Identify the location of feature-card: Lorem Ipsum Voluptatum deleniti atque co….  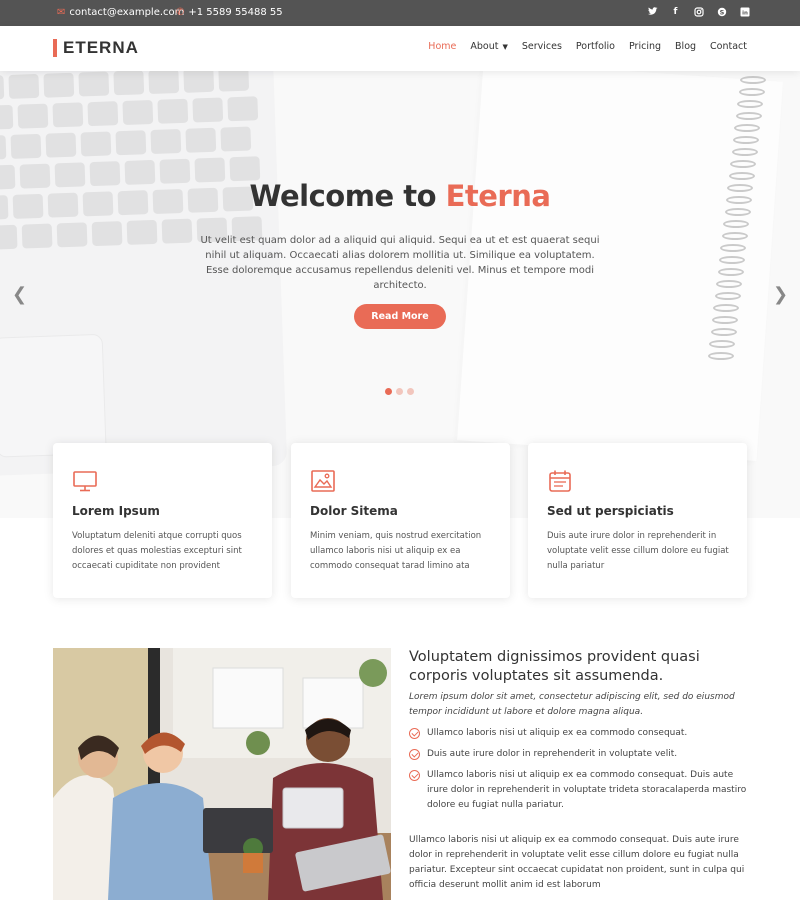
(162, 520).